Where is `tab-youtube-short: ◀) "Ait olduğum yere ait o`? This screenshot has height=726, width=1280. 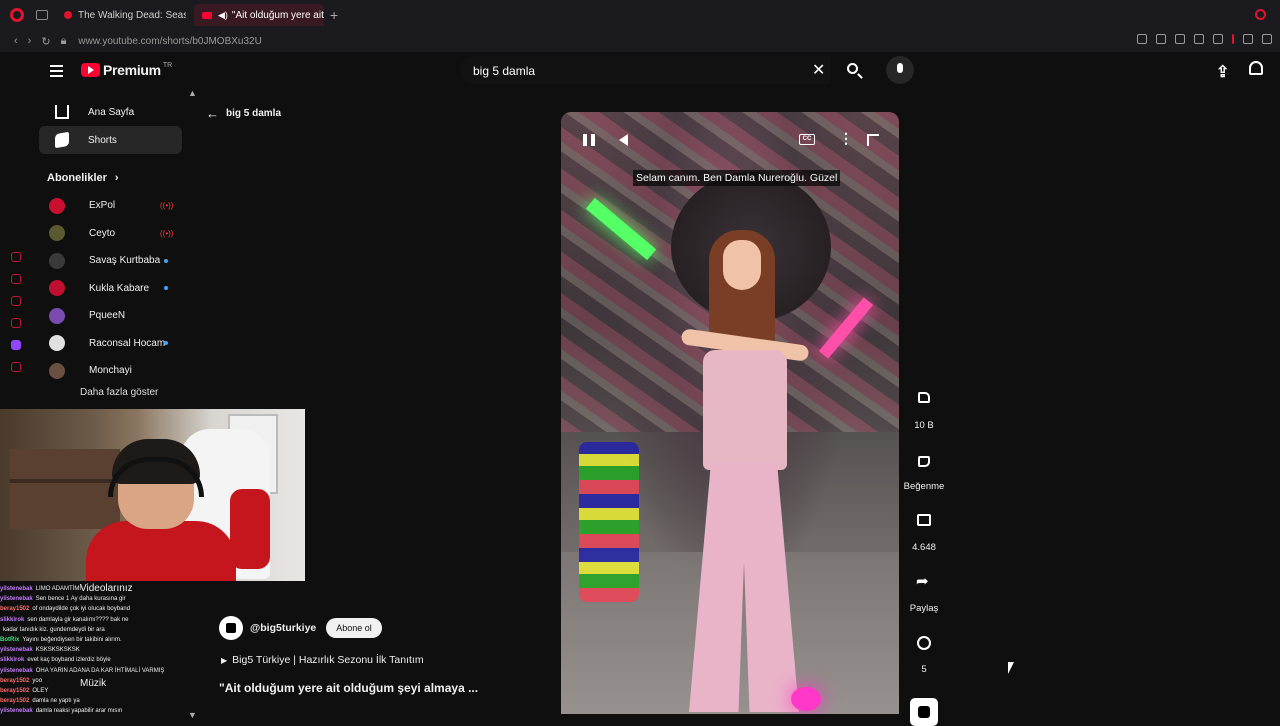
tab-youtube-short: ◀) "Ait olduğum yere ait o is located at coordinates (259, 15).